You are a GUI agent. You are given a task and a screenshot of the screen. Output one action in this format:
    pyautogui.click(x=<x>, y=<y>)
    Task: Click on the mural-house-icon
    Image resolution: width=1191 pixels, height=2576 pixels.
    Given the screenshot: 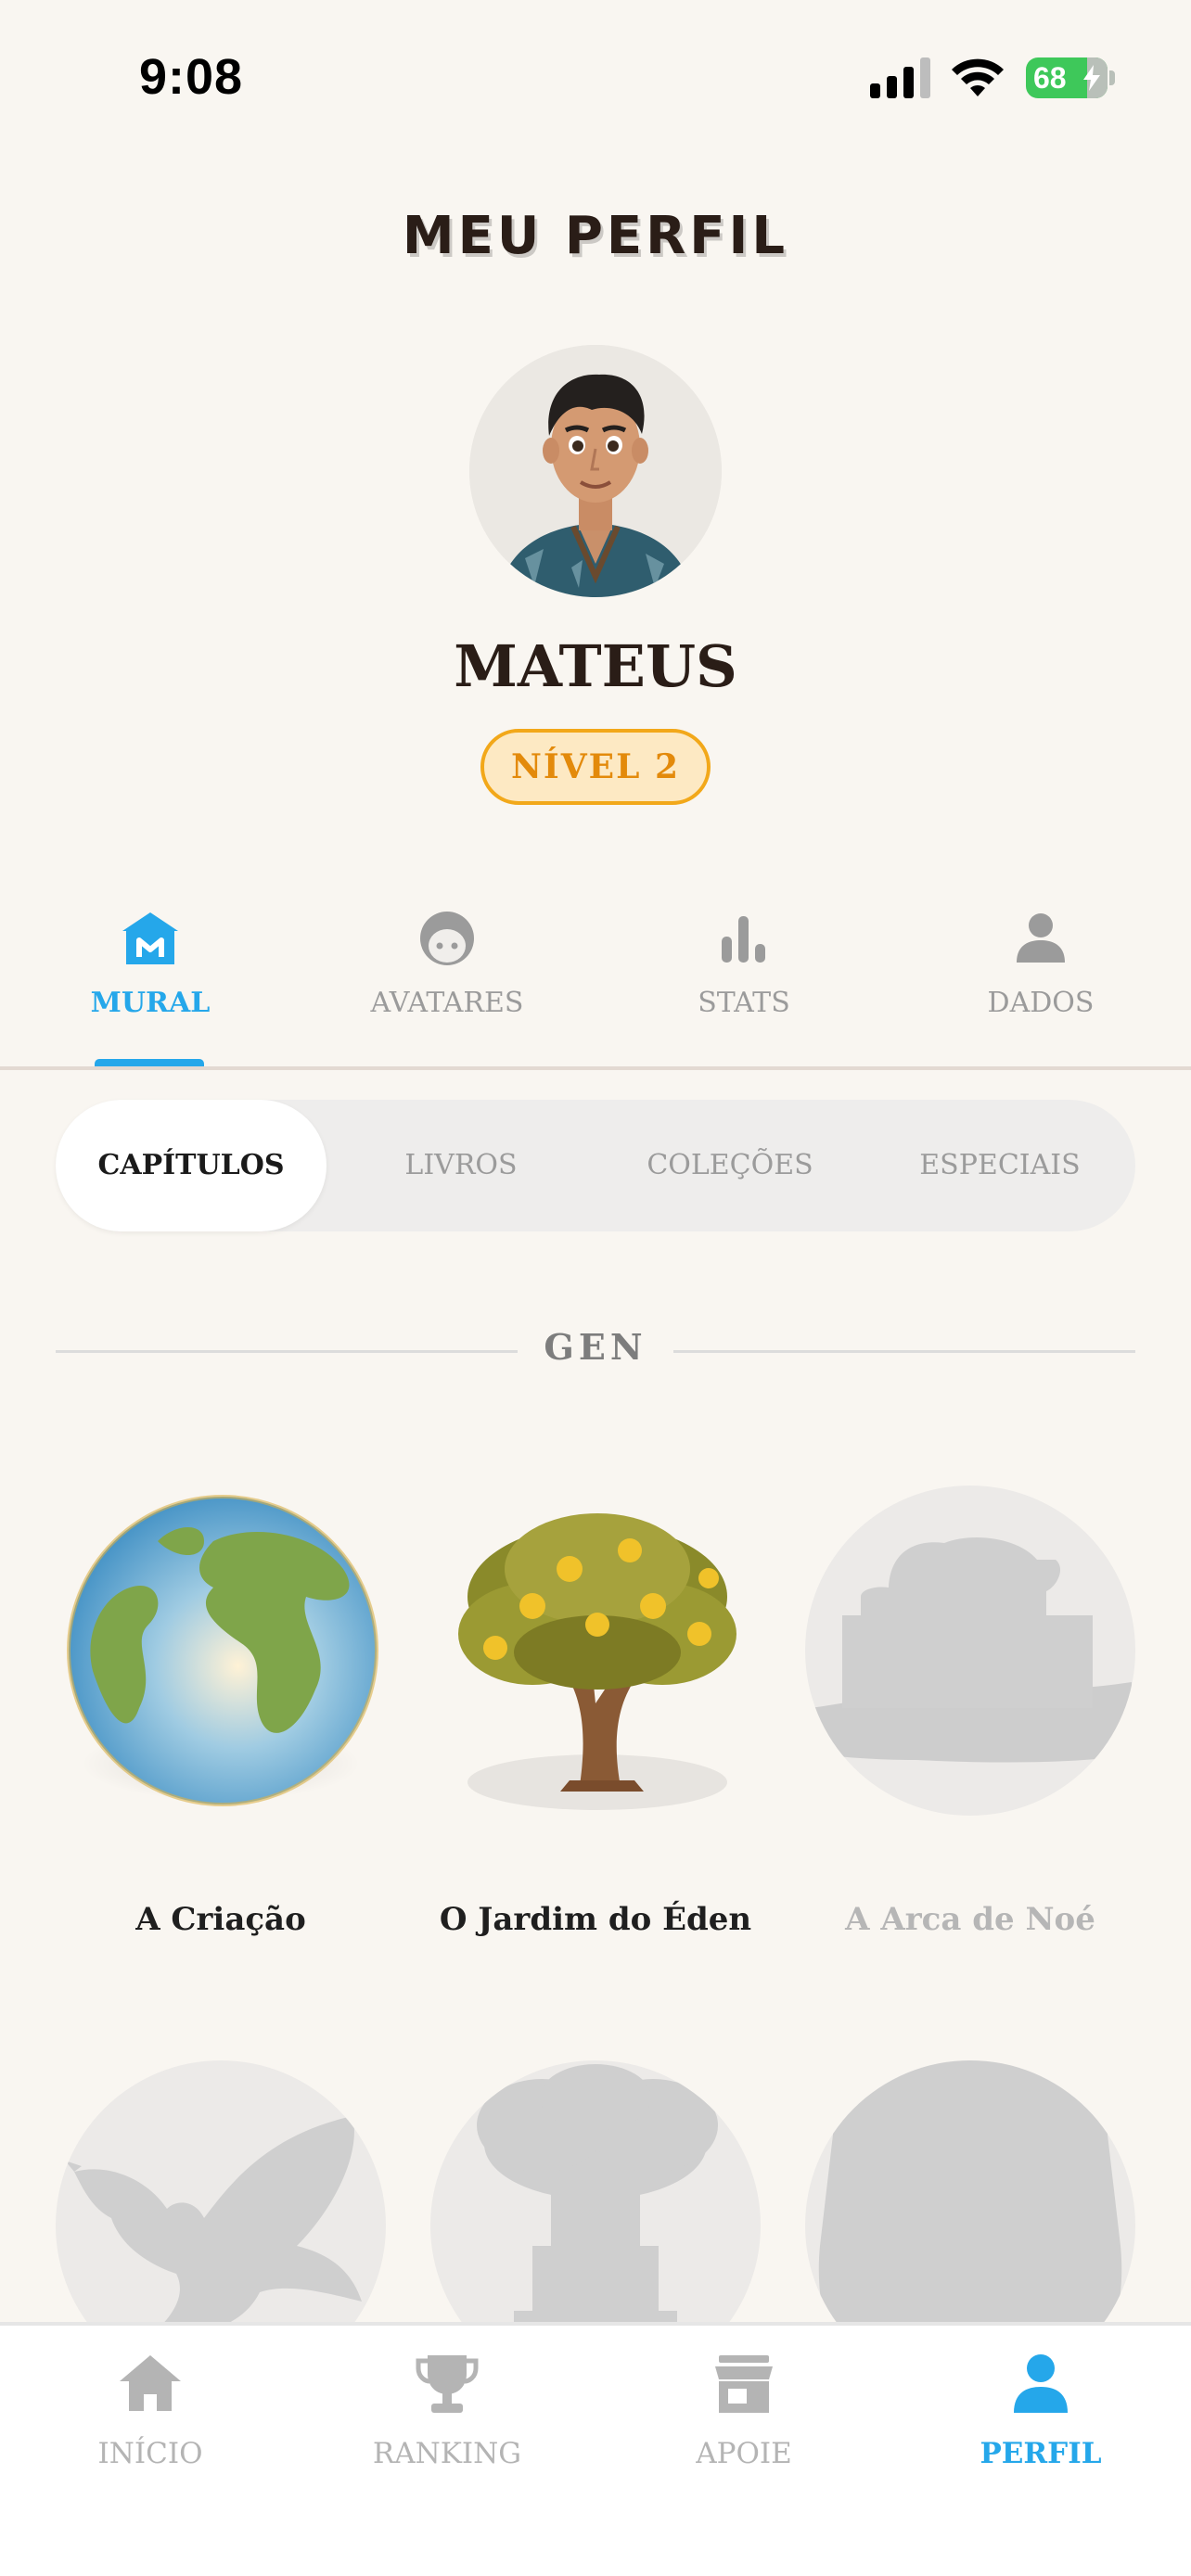 What is the action you would take?
    pyautogui.click(x=150, y=938)
    